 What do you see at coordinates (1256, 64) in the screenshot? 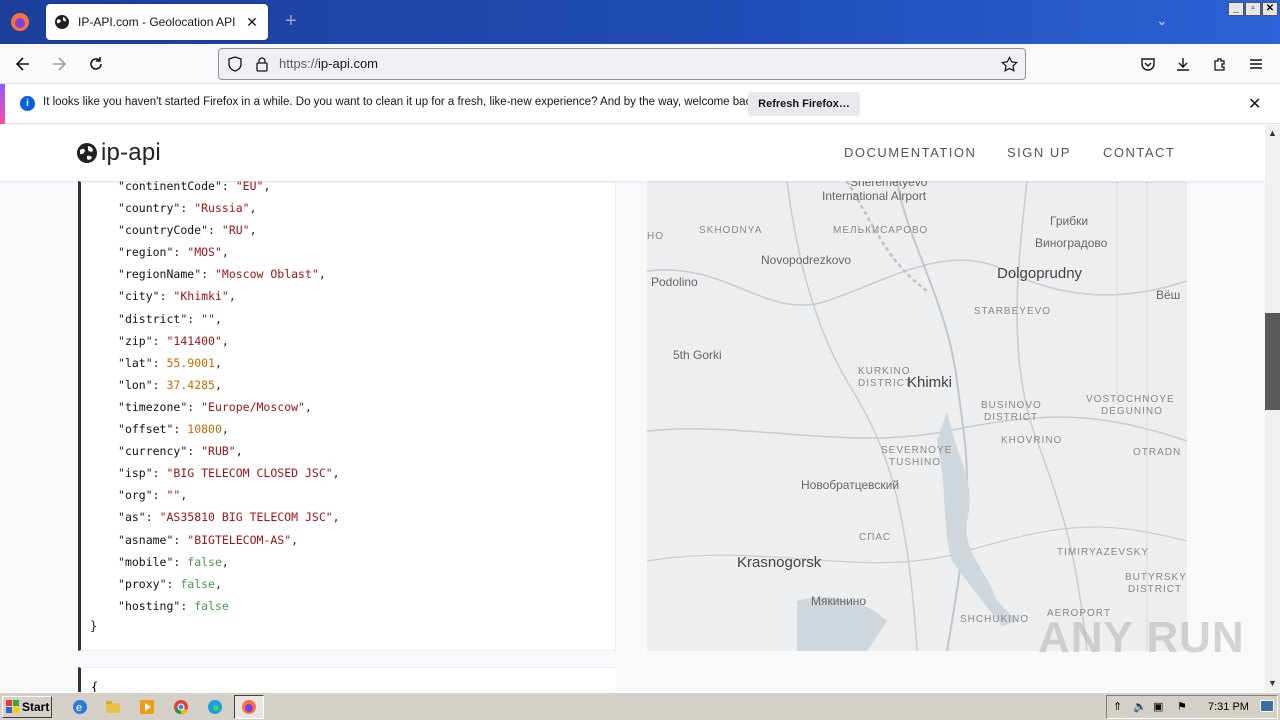
I see `app-menu-icon` at bounding box center [1256, 64].